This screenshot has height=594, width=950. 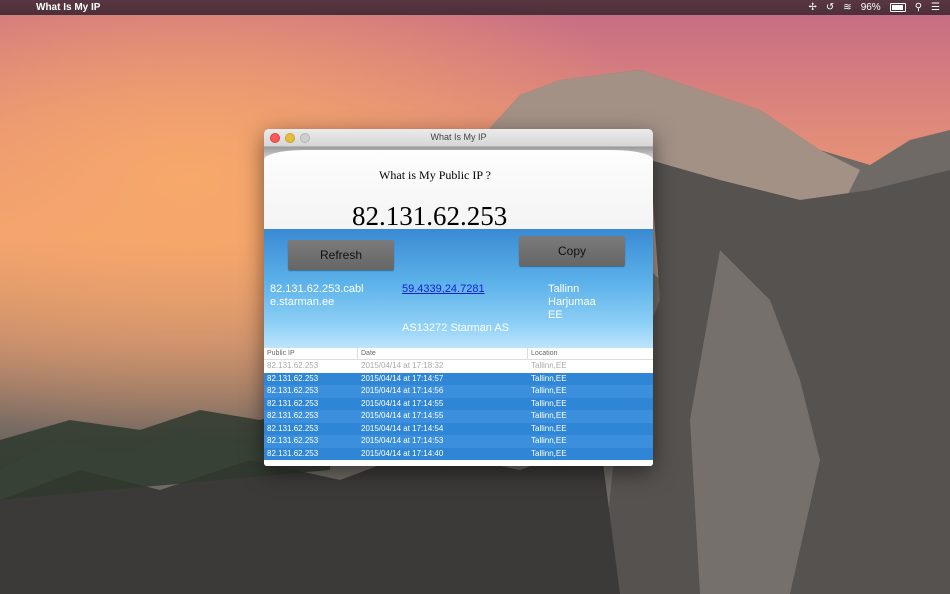 What do you see at coordinates (897, 7) in the screenshot?
I see `battery-icon` at bounding box center [897, 7].